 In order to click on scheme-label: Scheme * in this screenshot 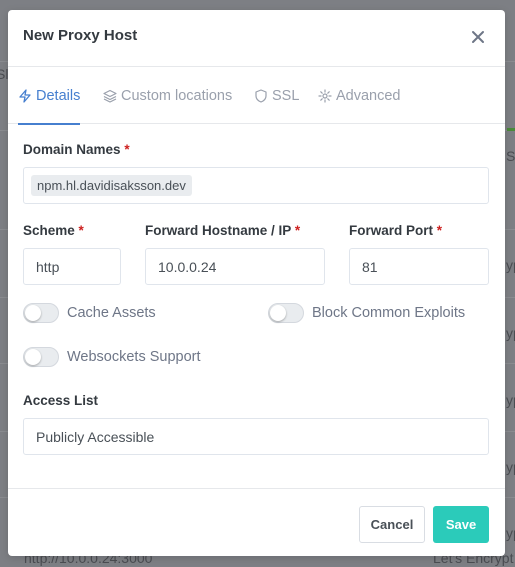, I will do `click(53, 230)`.